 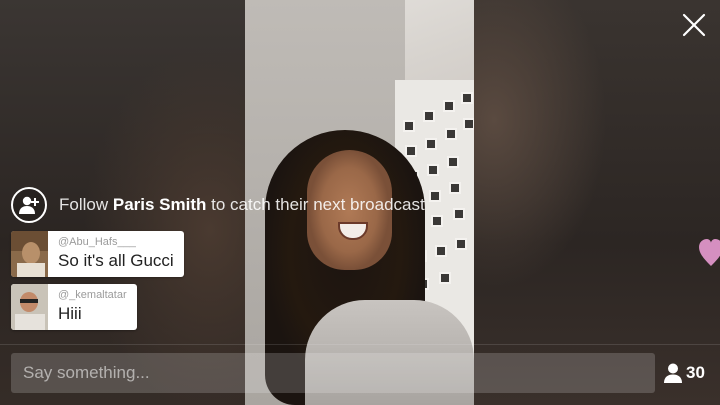 I want to click on comment-bubble: @_kemaltatar Hiii, so click(x=74, y=307).